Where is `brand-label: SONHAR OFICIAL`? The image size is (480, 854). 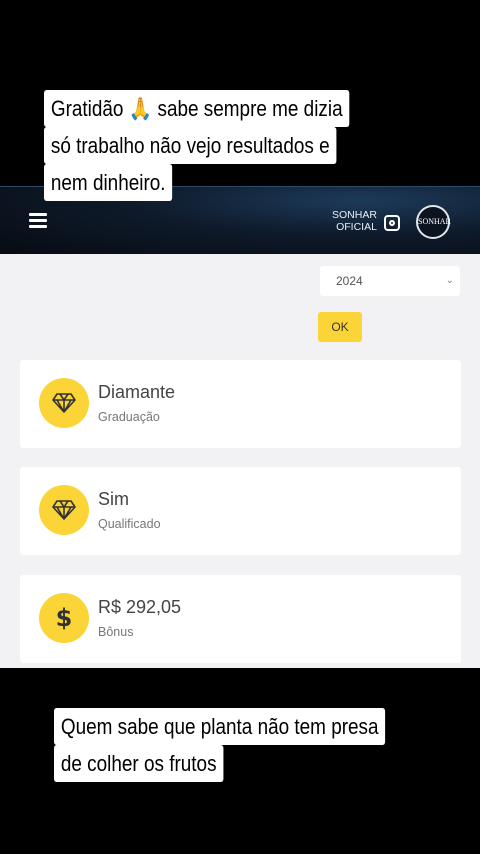 brand-label: SONHAR OFICIAL is located at coordinates (354, 221).